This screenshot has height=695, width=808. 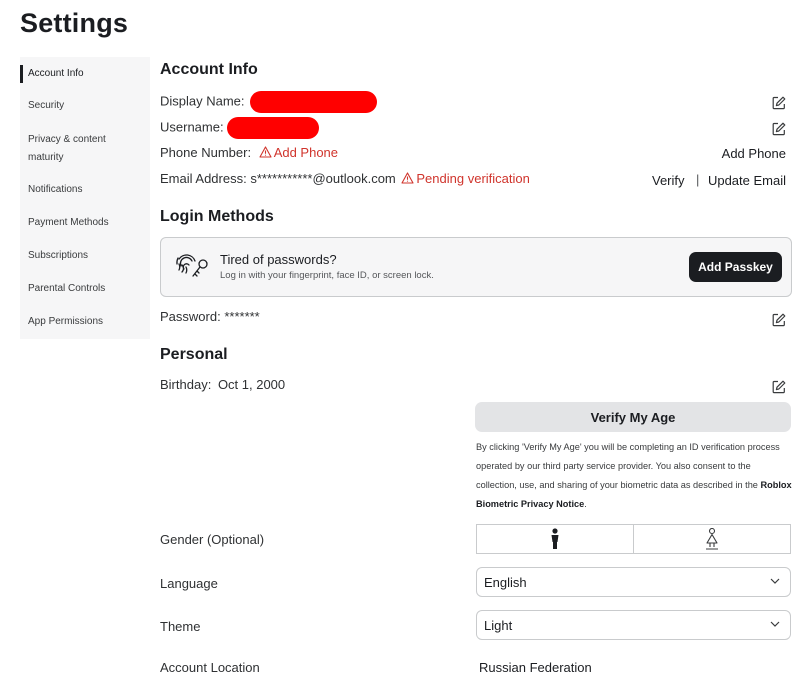 What do you see at coordinates (505, 582) in the screenshot?
I see `language-value: English` at bounding box center [505, 582].